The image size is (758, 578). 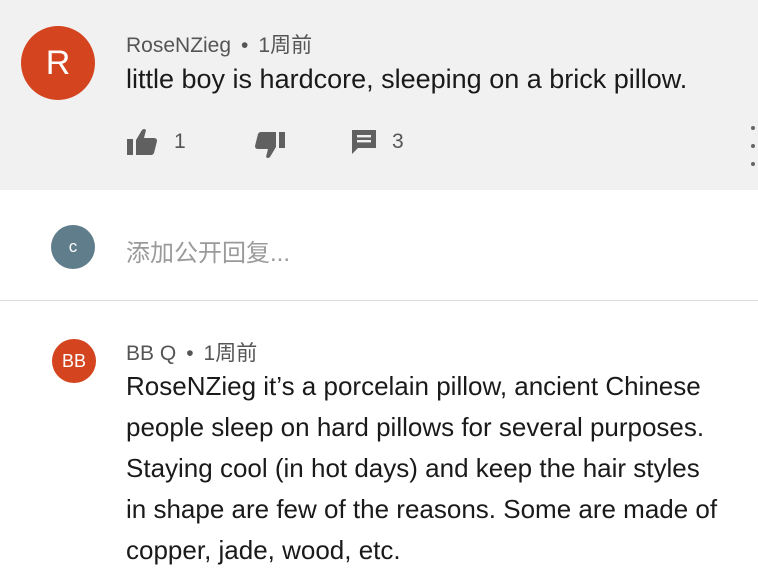 I want to click on avatar: R, so click(x=58, y=63).